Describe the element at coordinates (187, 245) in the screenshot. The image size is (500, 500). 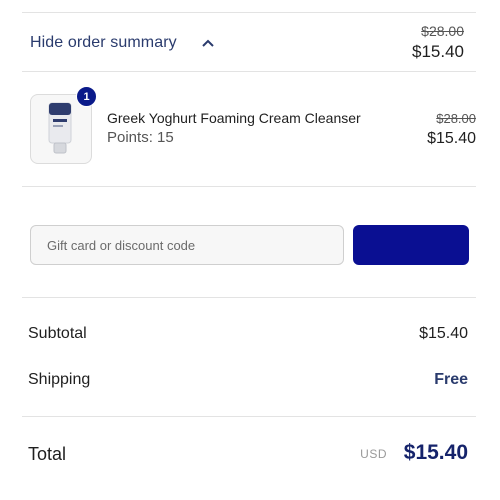
I see `discount-code-input` at that location.